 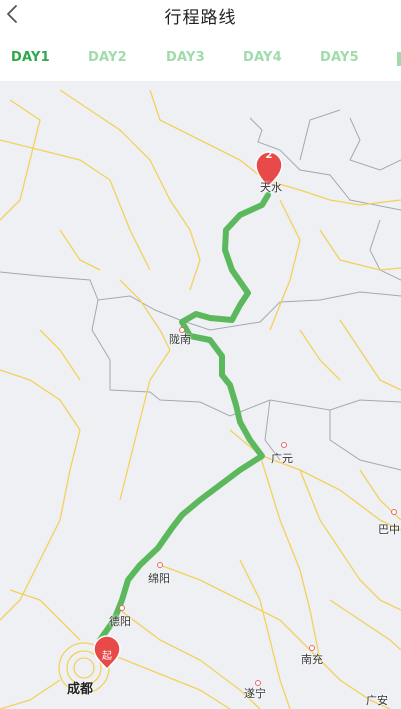 I want to click on end-marker-label: 2, so click(x=269, y=155).